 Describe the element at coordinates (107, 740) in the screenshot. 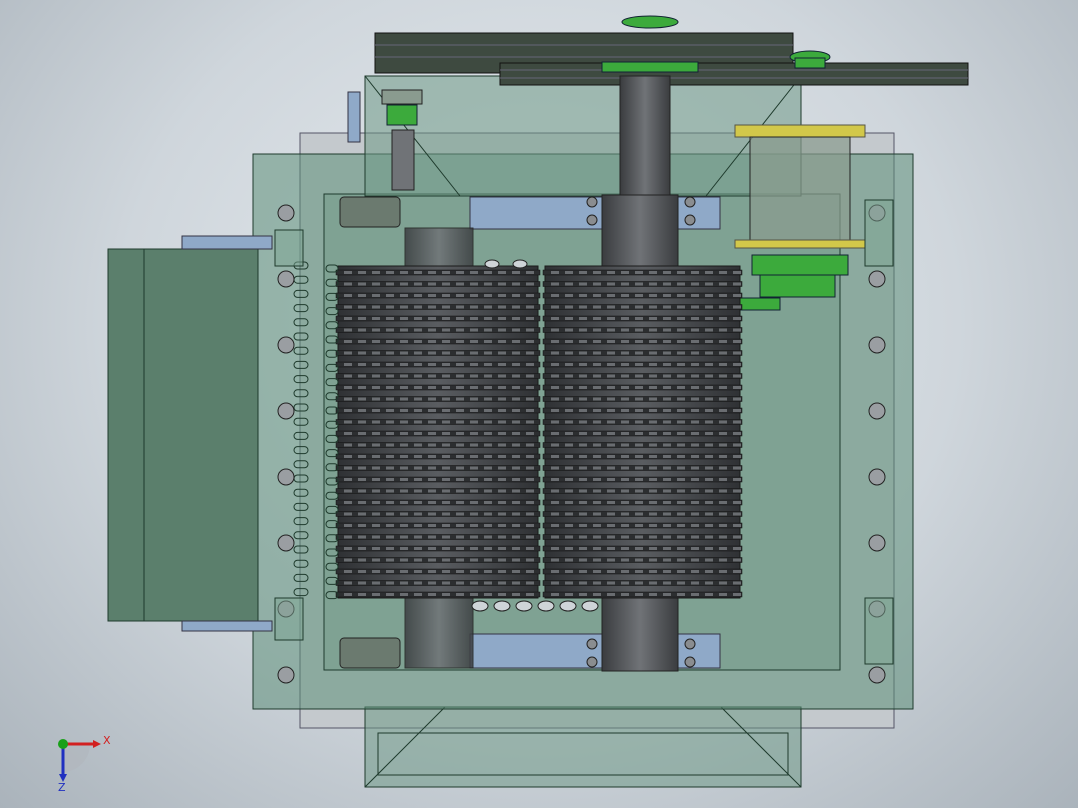

I see `x-axis-label: X` at that location.